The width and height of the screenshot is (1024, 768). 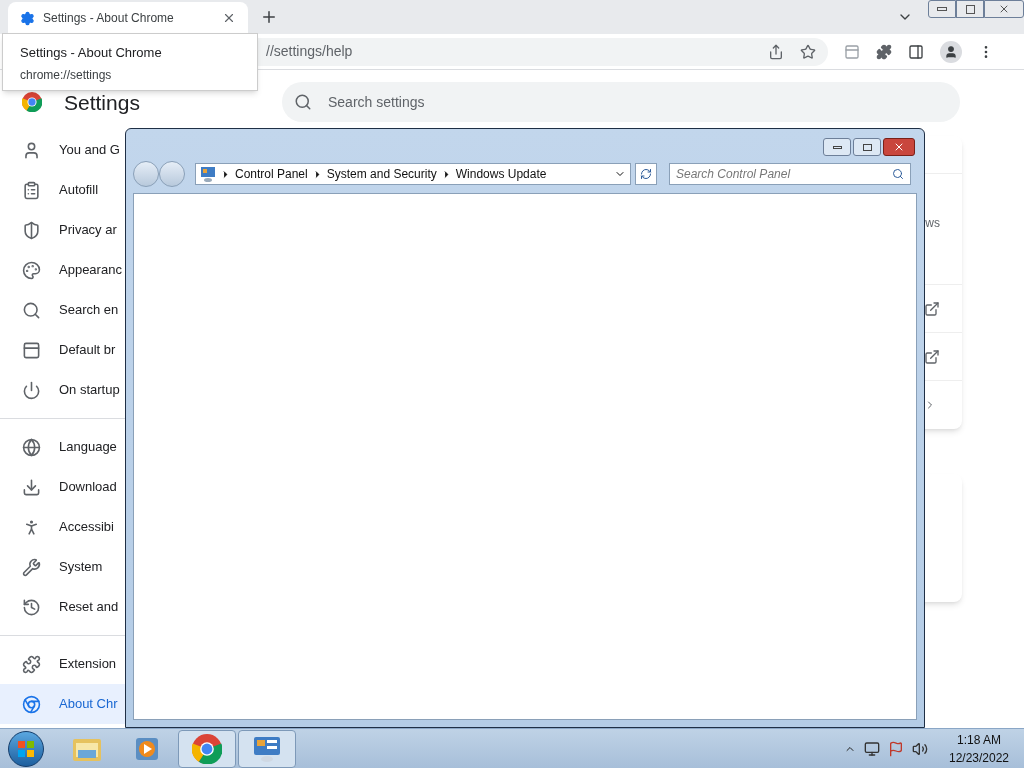 What do you see at coordinates (31, 230) in the screenshot?
I see `shield-icon` at bounding box center [31, 230].